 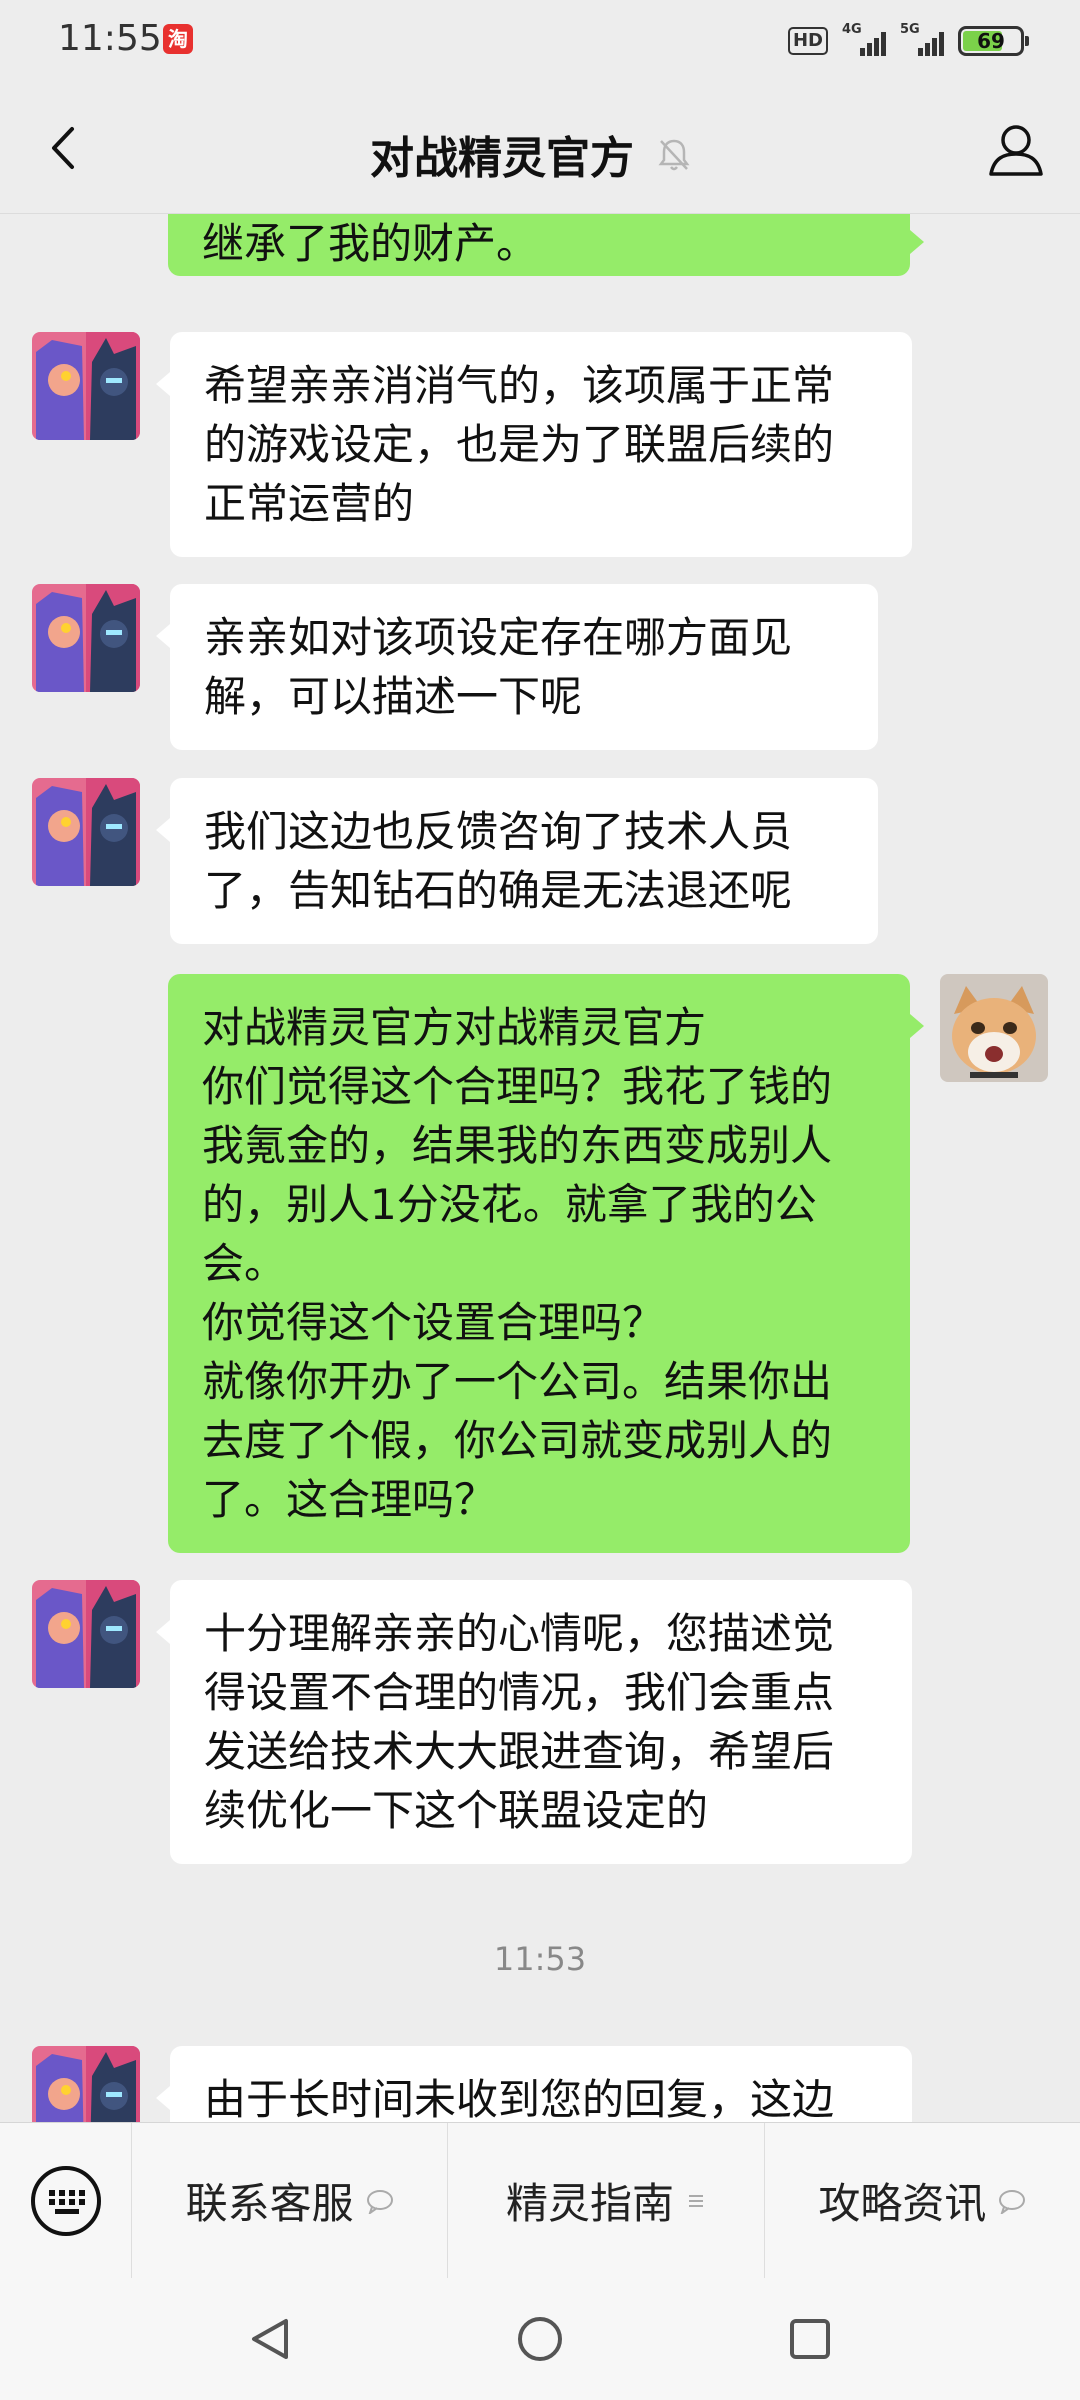 I want to click on menu-strategy-news: 攻略资讯, so click(x=922, y=2201).